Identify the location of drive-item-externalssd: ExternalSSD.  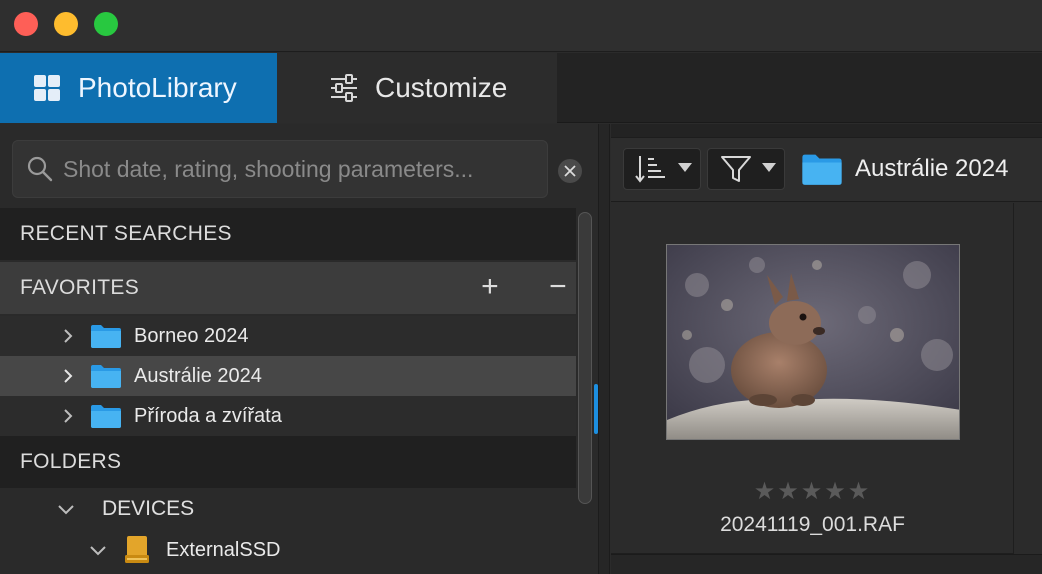
(288, 550).